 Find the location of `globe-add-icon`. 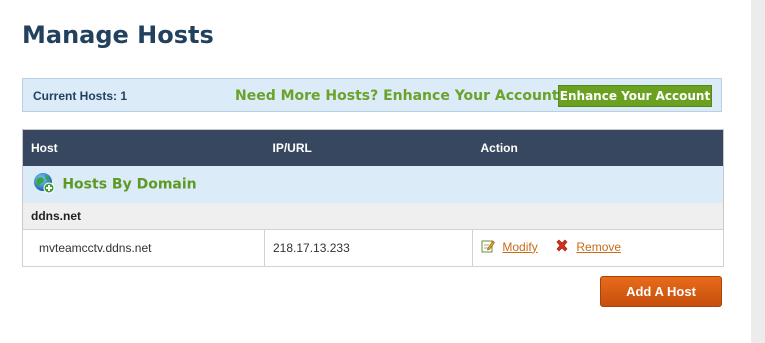

globe-add-icon is located at coordinates (44, 184).